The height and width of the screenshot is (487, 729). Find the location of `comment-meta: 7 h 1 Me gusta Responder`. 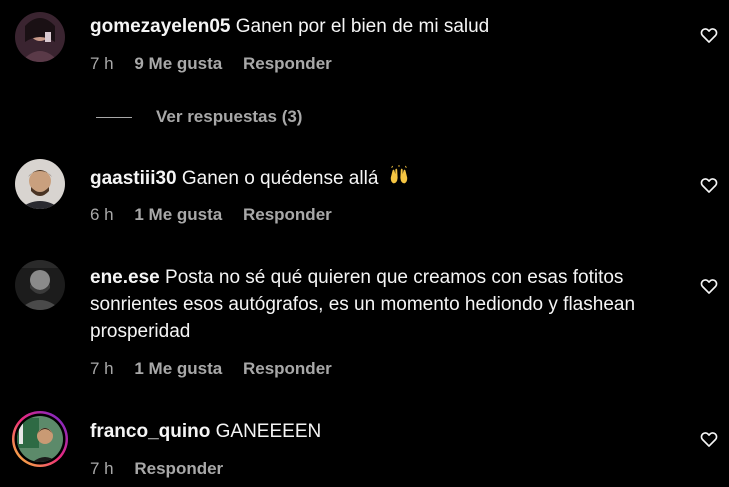

comment-meta: 7 h 1 Me gusta Responder is located at coordinates (219, 369).